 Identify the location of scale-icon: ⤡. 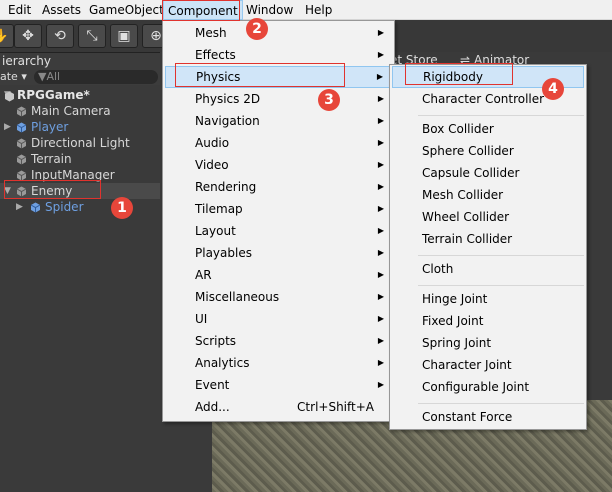
(92, 36).